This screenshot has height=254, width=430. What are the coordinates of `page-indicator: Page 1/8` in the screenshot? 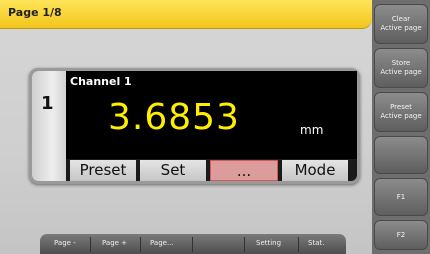 It's located at (35, 12).